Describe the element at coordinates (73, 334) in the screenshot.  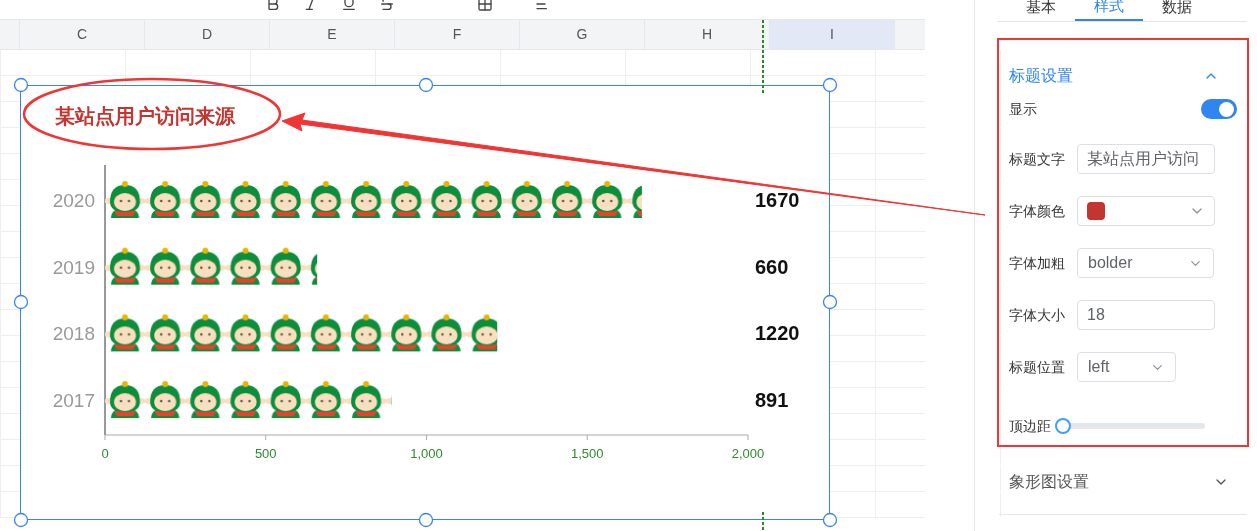
I see `year-label: 2018` at that location.